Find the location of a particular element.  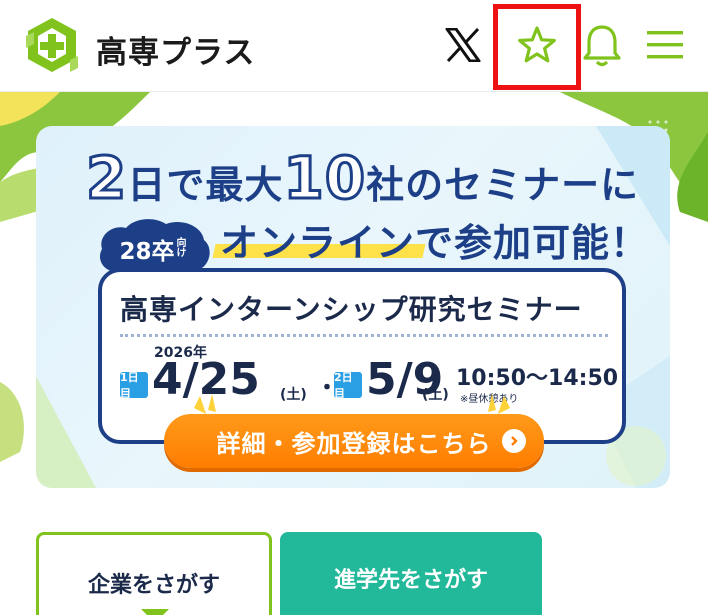

event-time: 10:50〜14:50 is located at coordinates (537, 378).